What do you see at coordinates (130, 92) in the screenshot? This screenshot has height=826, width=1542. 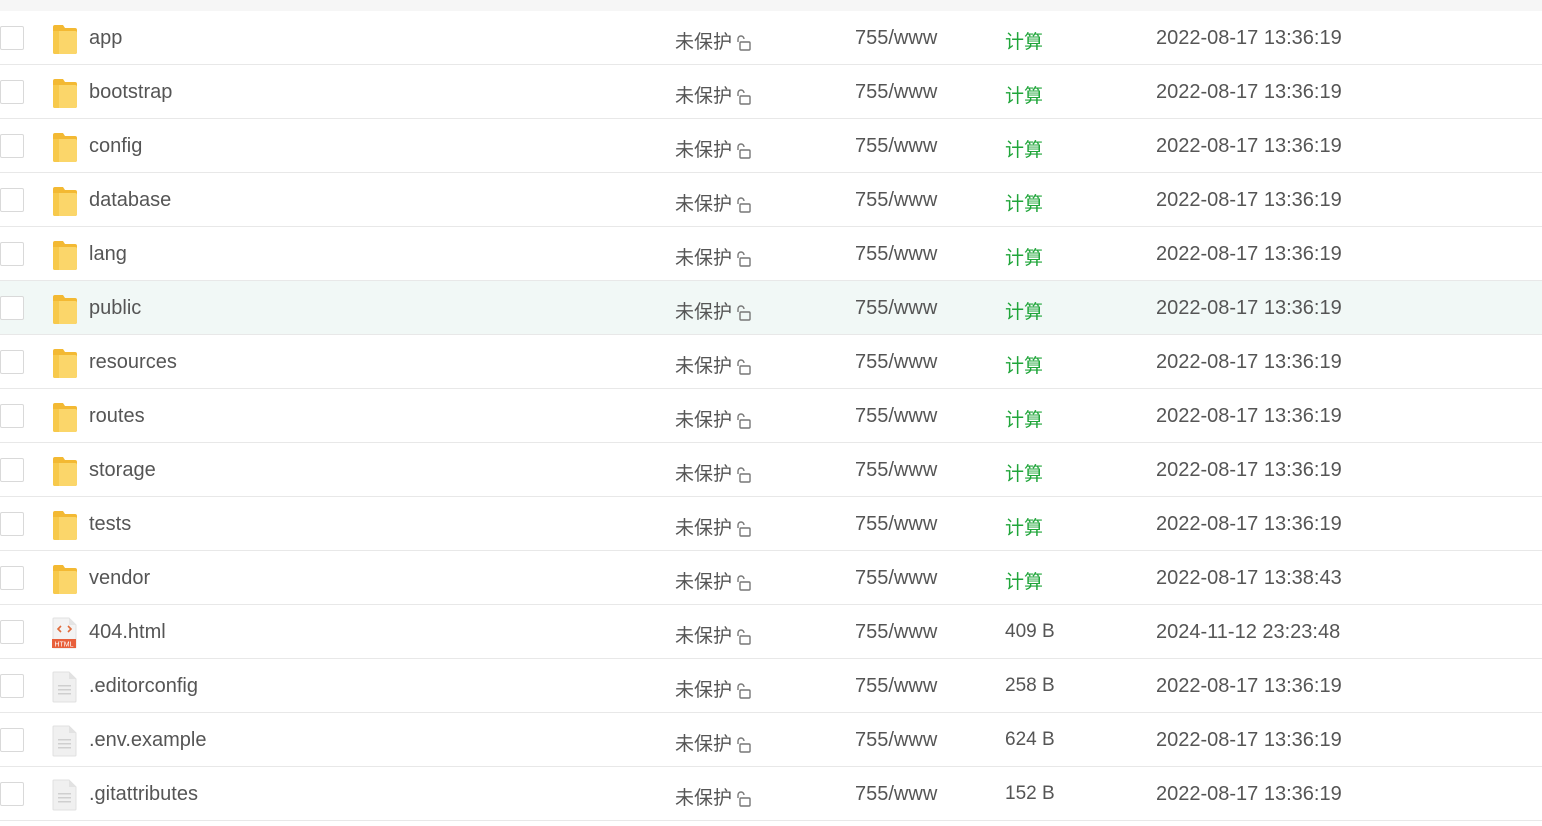 I see `file-name: bootstrap` at bounding box center [130, 92].